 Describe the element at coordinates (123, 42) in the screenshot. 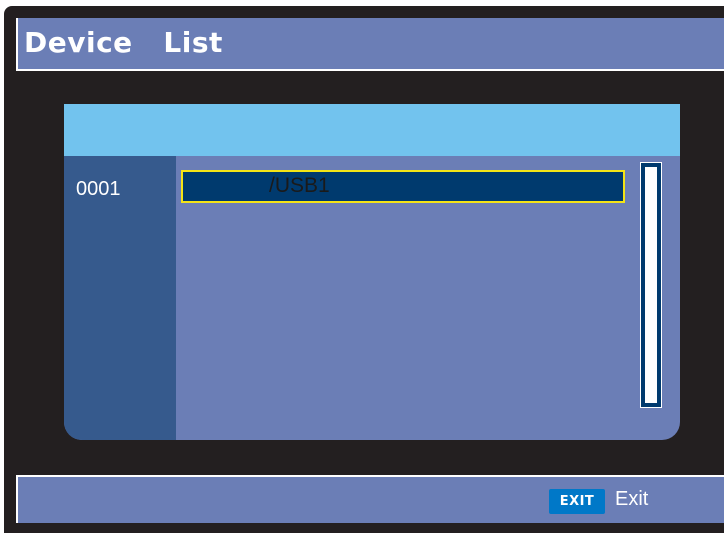

I see `page-title: Device List` at that location.